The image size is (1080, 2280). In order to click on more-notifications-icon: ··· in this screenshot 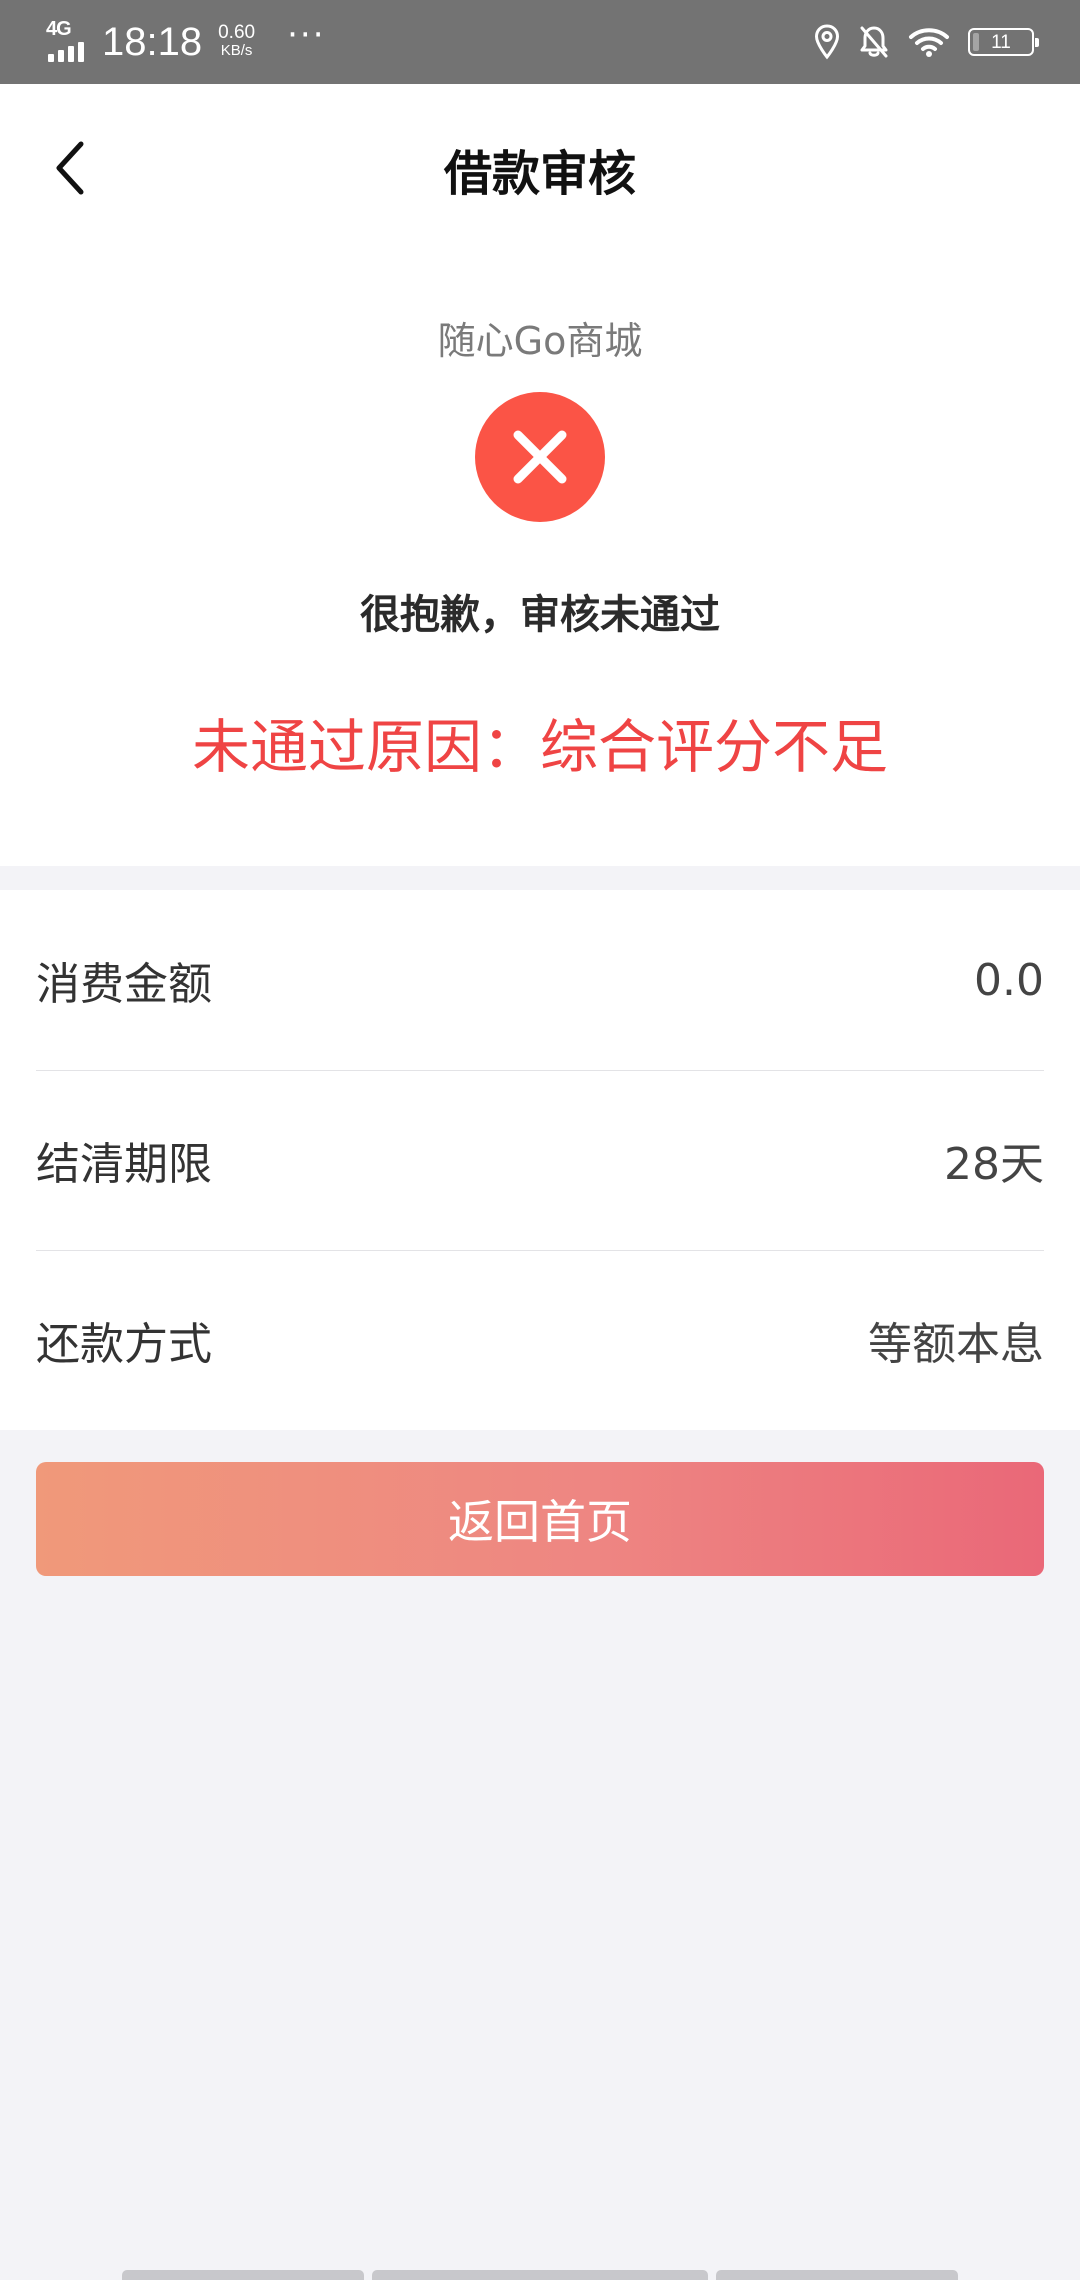, I will do `click(306, 35)`.